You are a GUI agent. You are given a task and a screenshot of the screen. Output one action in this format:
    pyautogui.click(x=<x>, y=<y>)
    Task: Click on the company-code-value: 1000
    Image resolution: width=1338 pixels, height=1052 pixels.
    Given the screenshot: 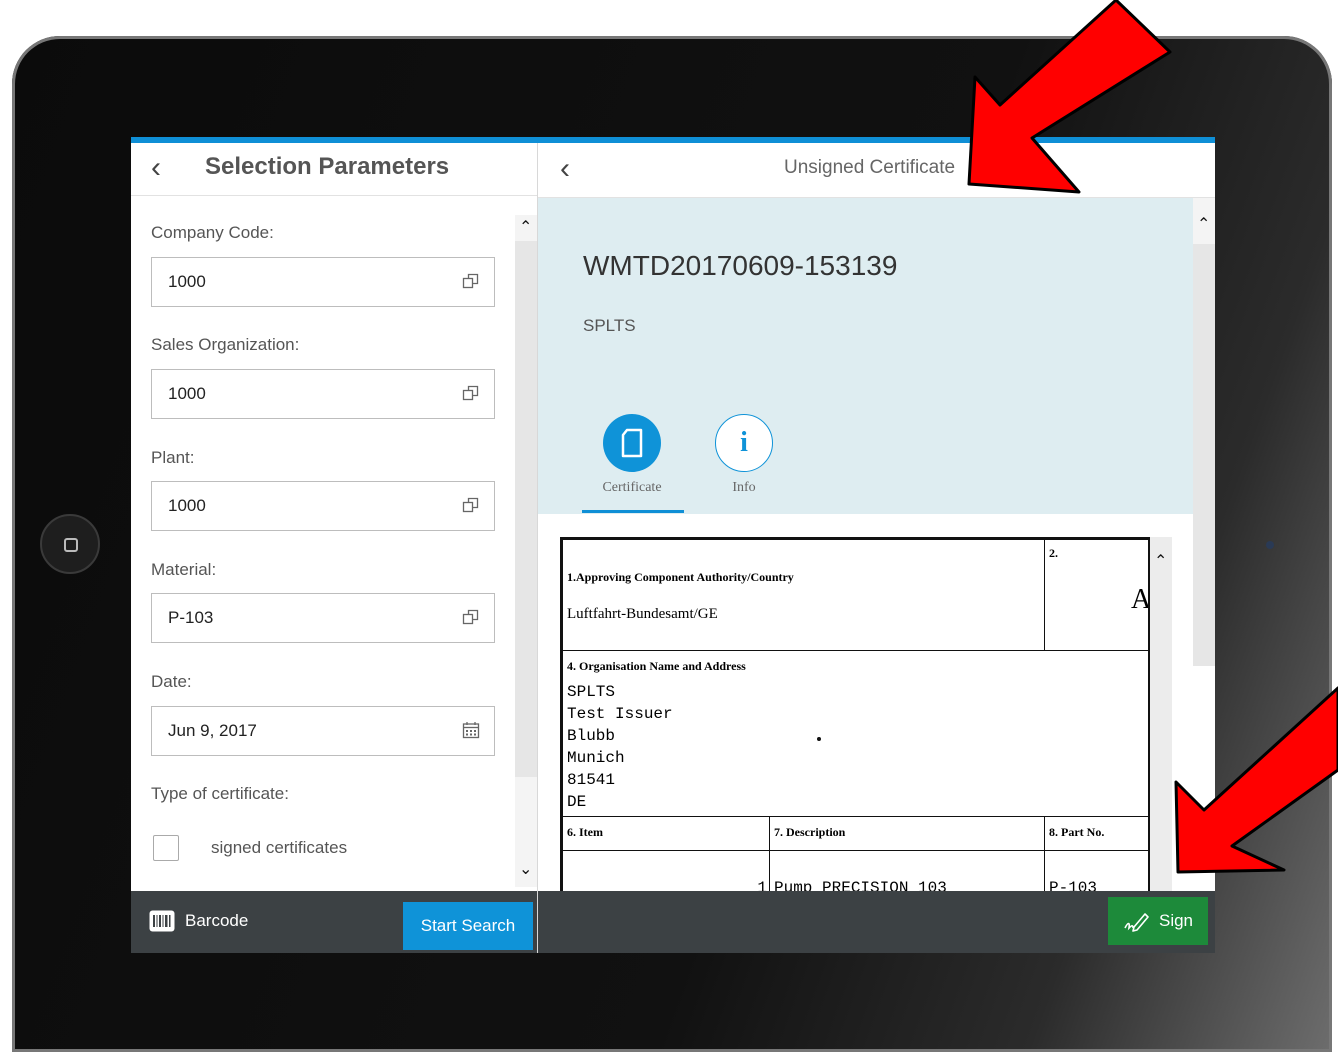 What is the action you would take?
    pyautogui.click(x=187, y=281)
    